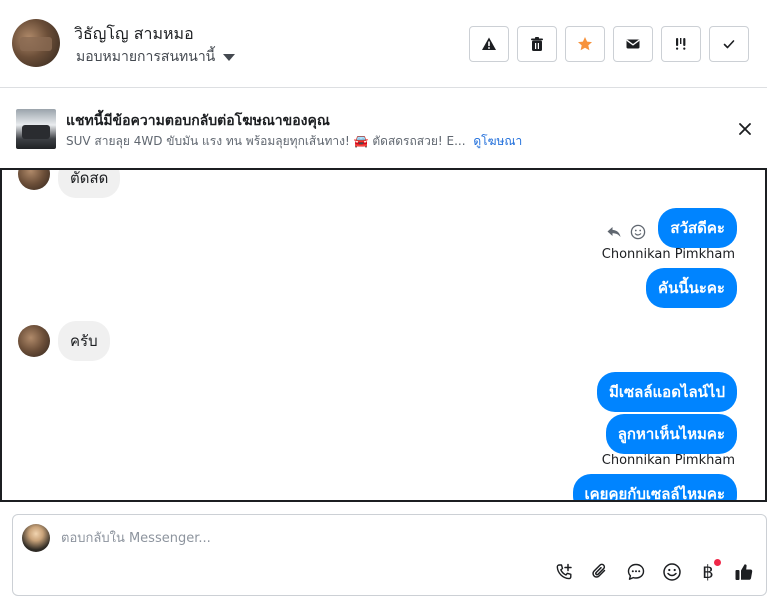  Describe the element at coordinates (198, 121) in the screenshot. I see `ad-banner-title: แชทนี้มีข้อความตอบกลับต่อโฆษณาของคุณ` at that location.